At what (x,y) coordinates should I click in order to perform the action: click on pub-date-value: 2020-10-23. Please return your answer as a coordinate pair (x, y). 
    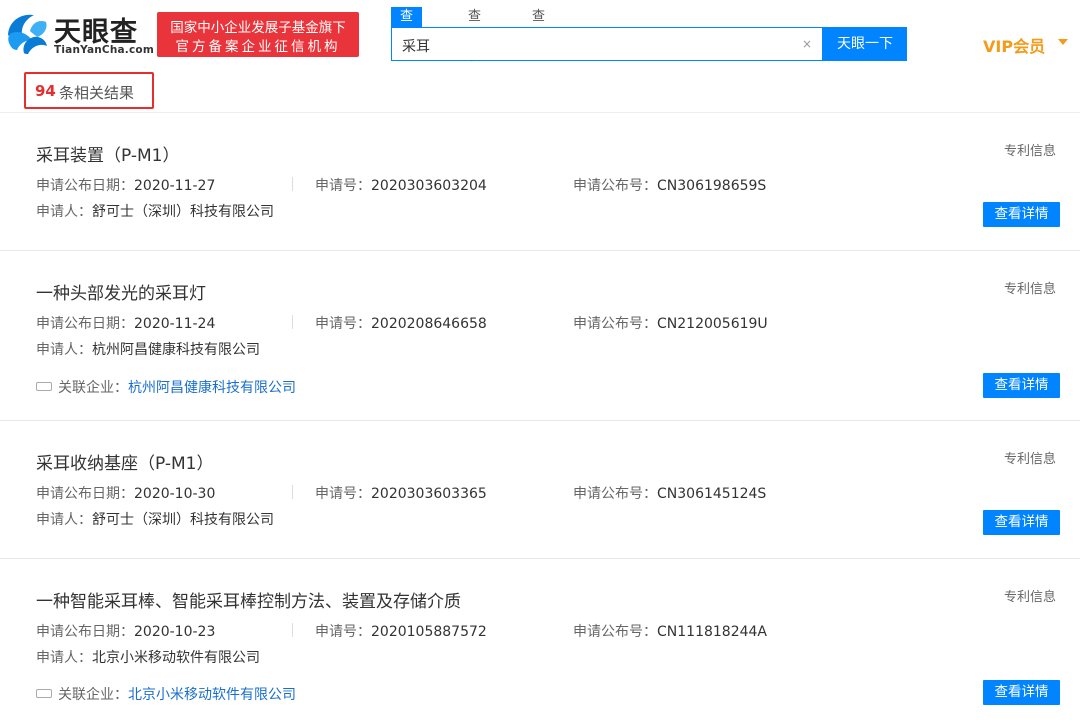
    Looking at the image, I should click on (175, 632).